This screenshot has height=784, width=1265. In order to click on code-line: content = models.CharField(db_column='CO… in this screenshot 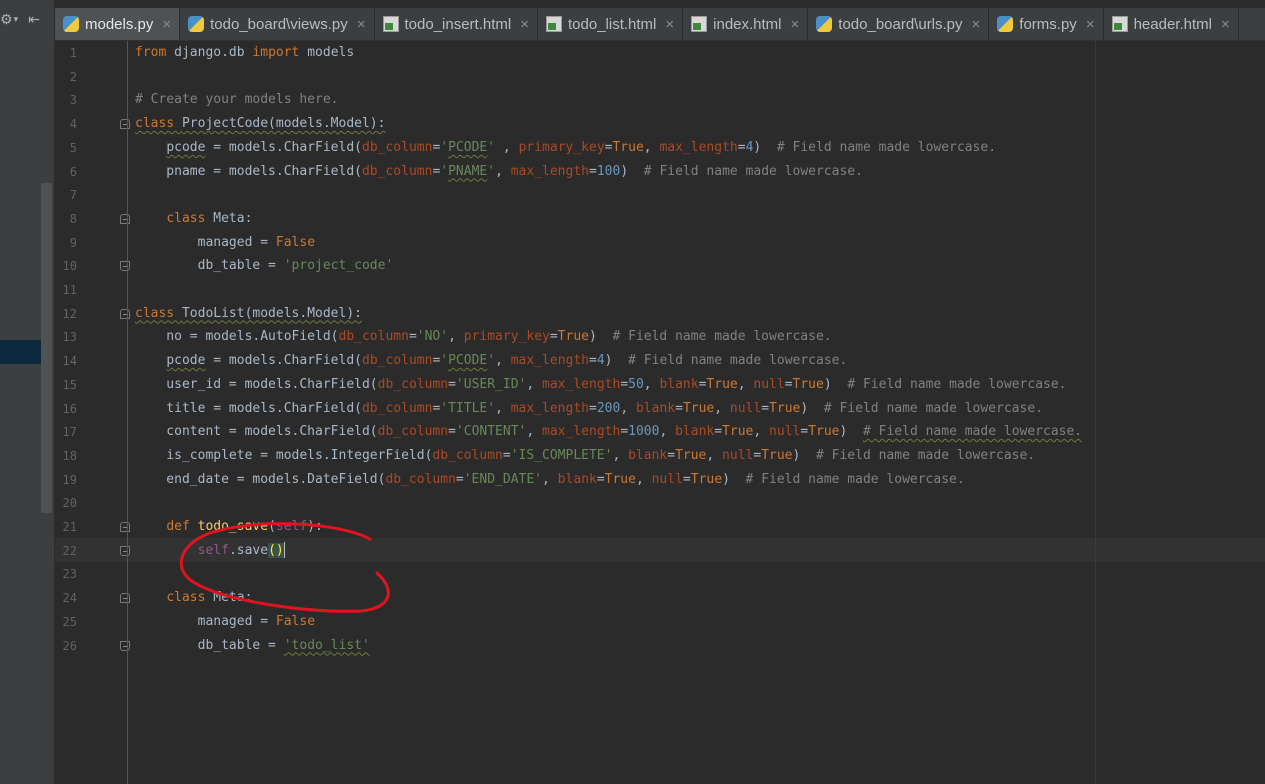, I will do `click(608, 432)`.